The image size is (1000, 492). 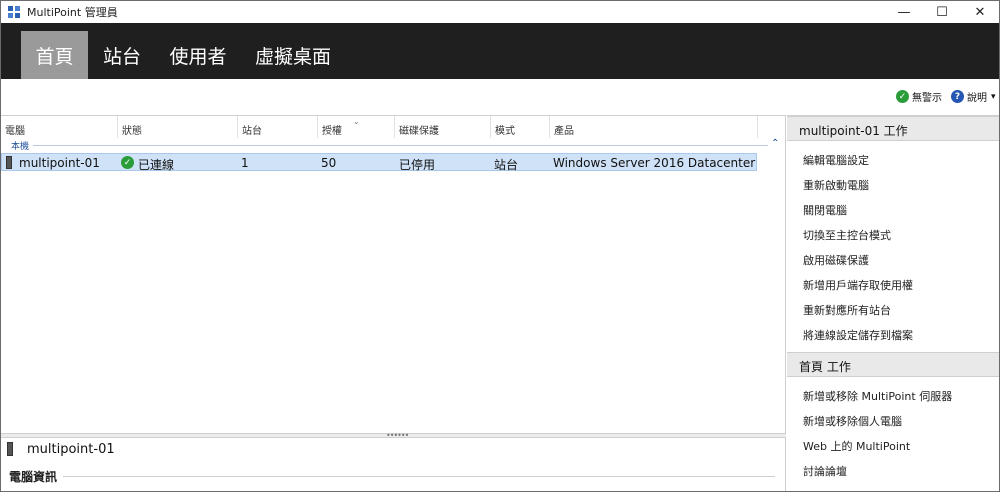 What do you see at coordinates (198, 55) in the screenshot?
I see `tab-users: 使用者` at bounding box center [198, 55].